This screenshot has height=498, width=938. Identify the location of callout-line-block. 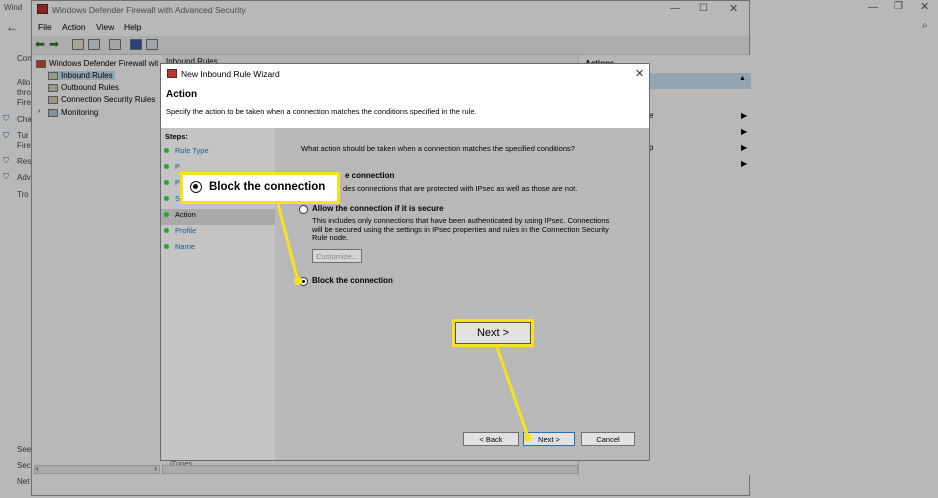
(288, 242).